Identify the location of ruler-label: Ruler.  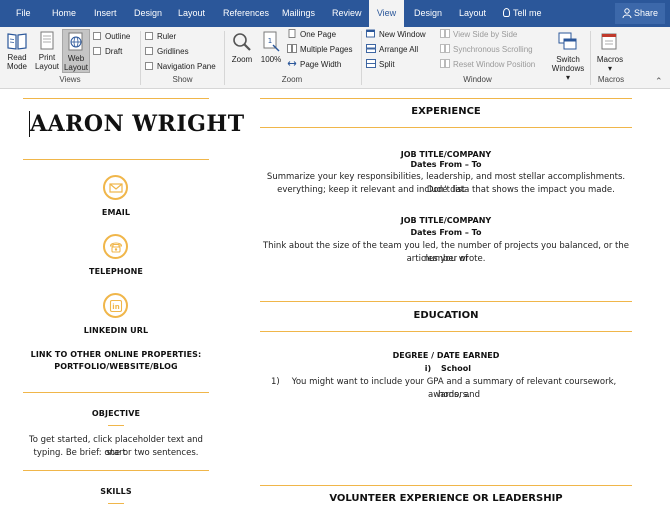
(167, 36).